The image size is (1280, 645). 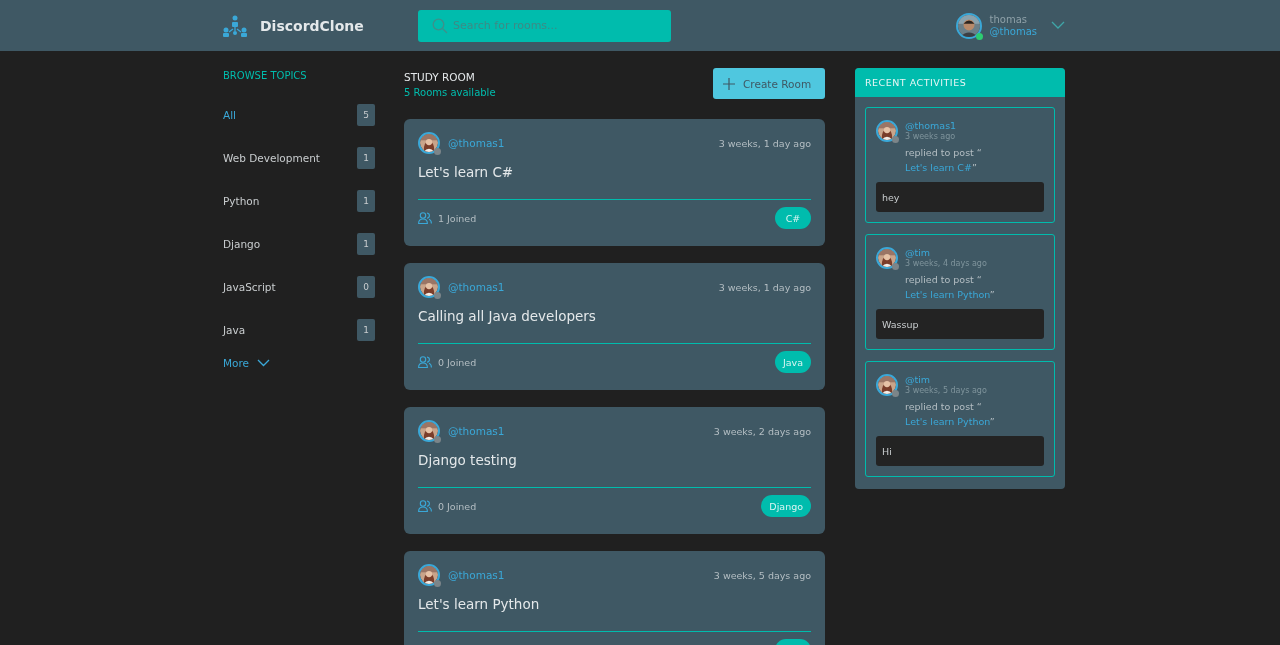 I want to click on topic-link: Web Development, so click(x=271, y=157).